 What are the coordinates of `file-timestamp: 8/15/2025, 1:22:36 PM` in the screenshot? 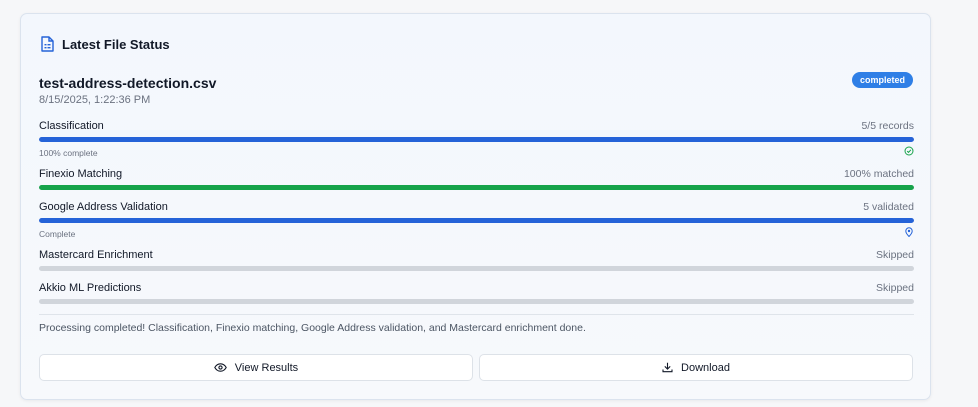 It's located at (95, 100).